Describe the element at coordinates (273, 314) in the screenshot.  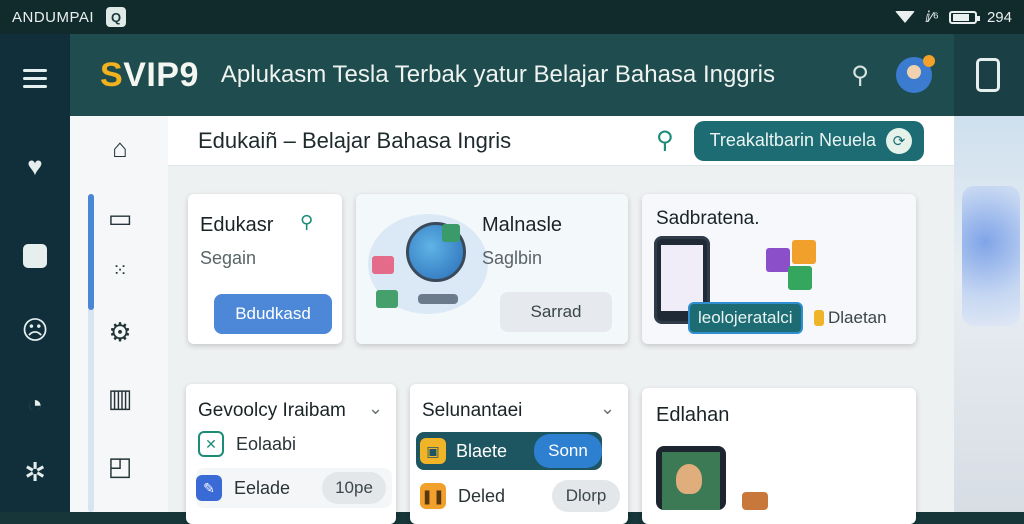
I see `card-action-button: Bdudkasd` at that location.